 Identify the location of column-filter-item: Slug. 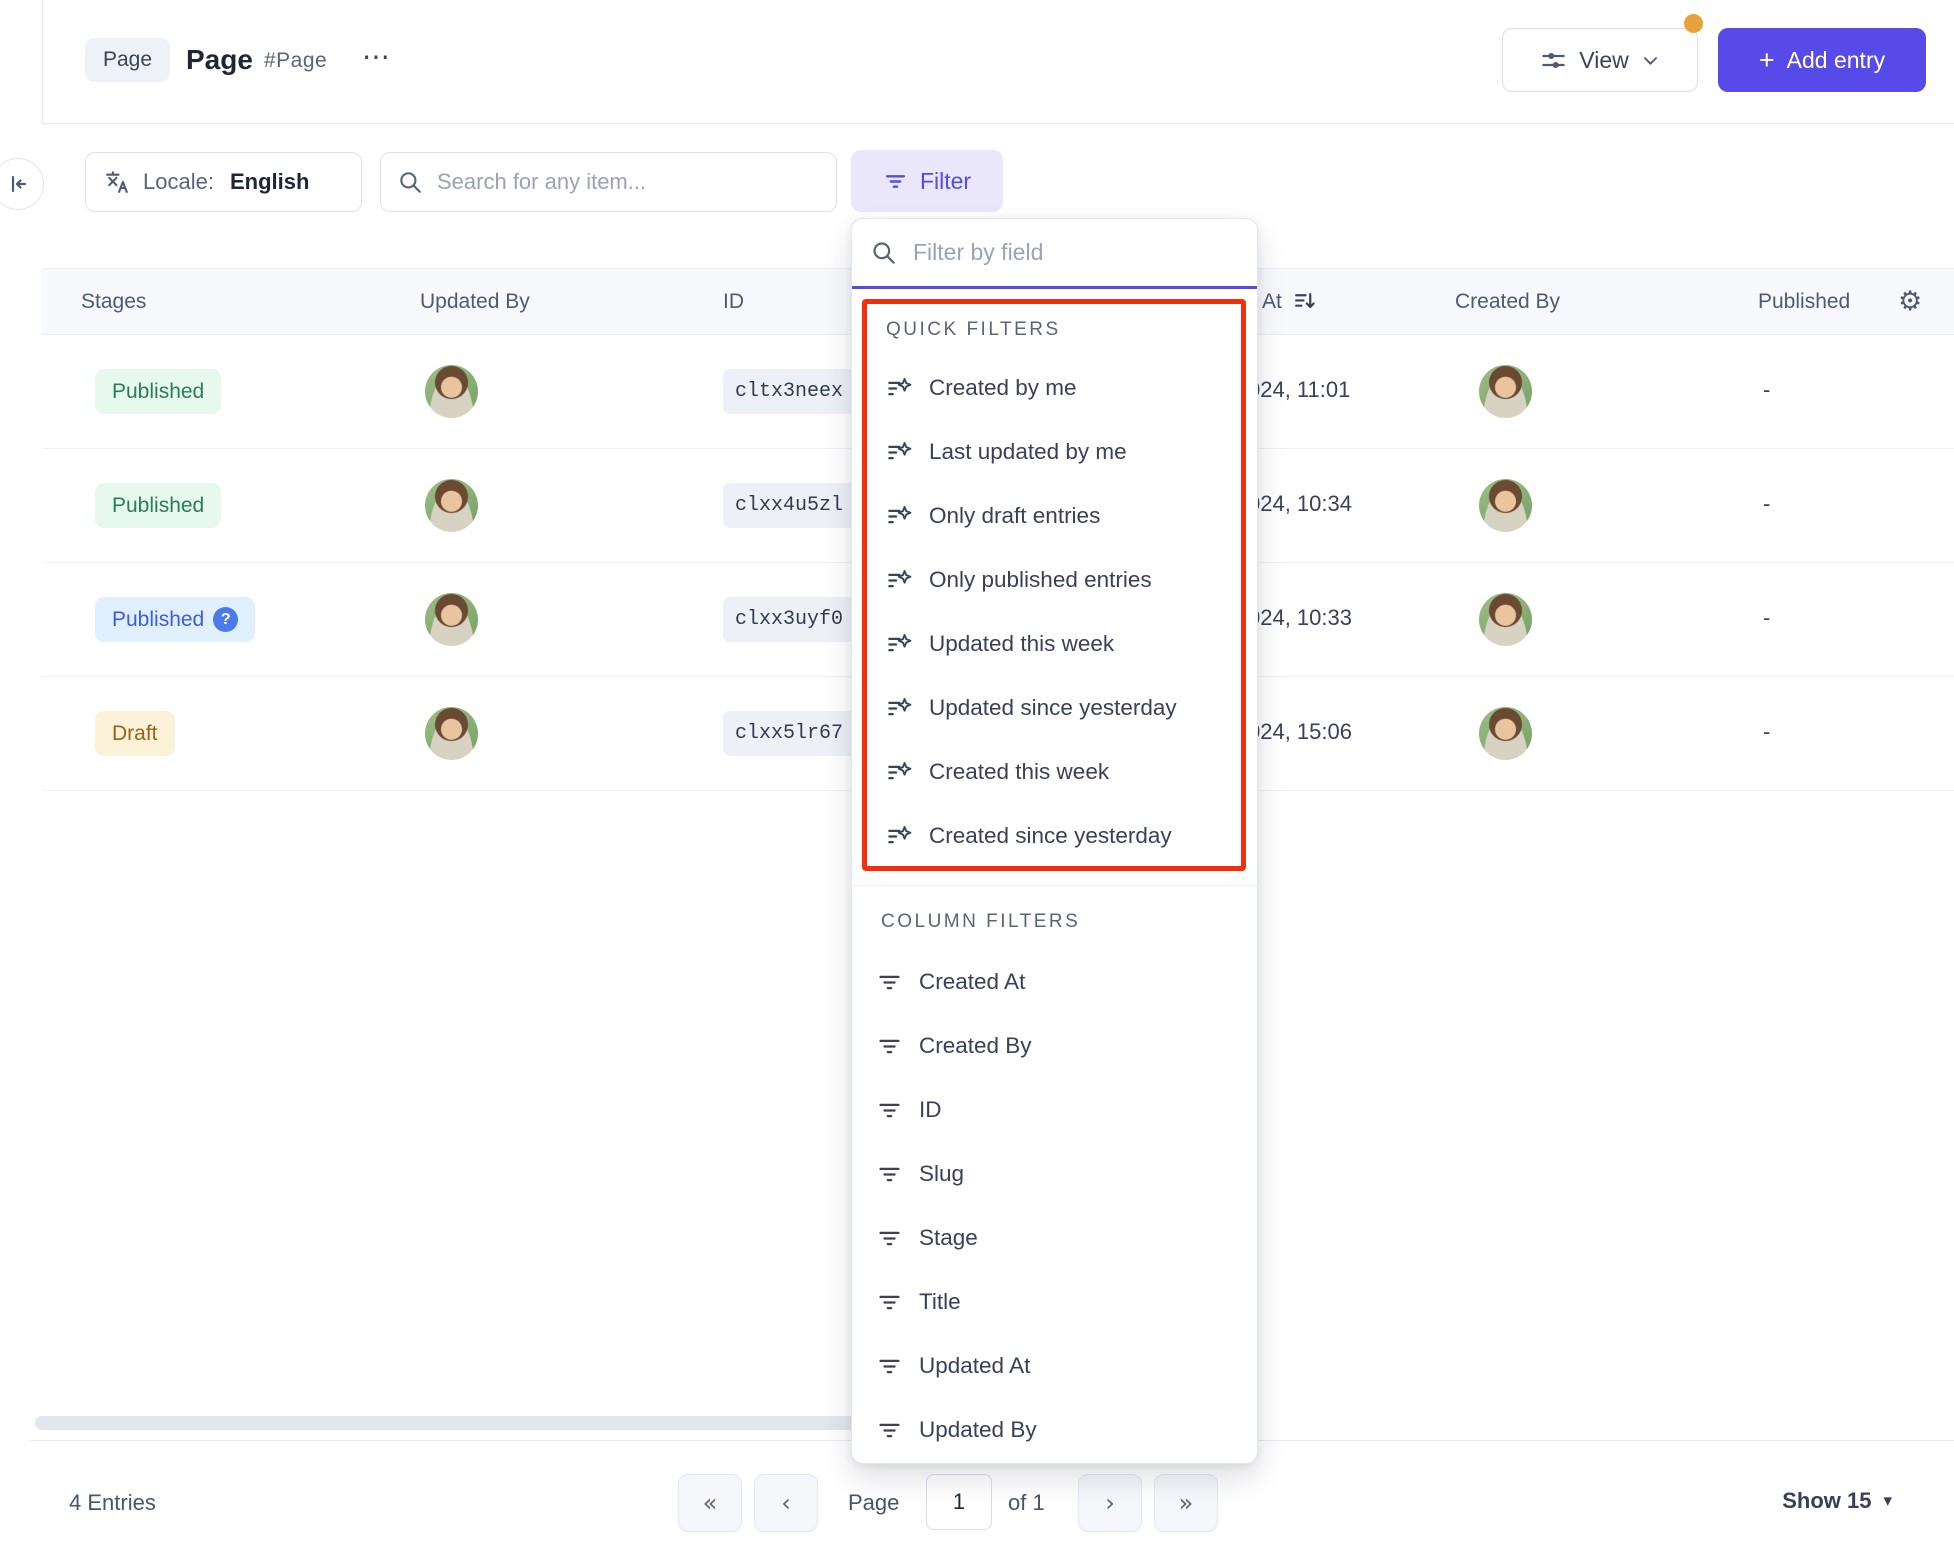
(1057, 1174).